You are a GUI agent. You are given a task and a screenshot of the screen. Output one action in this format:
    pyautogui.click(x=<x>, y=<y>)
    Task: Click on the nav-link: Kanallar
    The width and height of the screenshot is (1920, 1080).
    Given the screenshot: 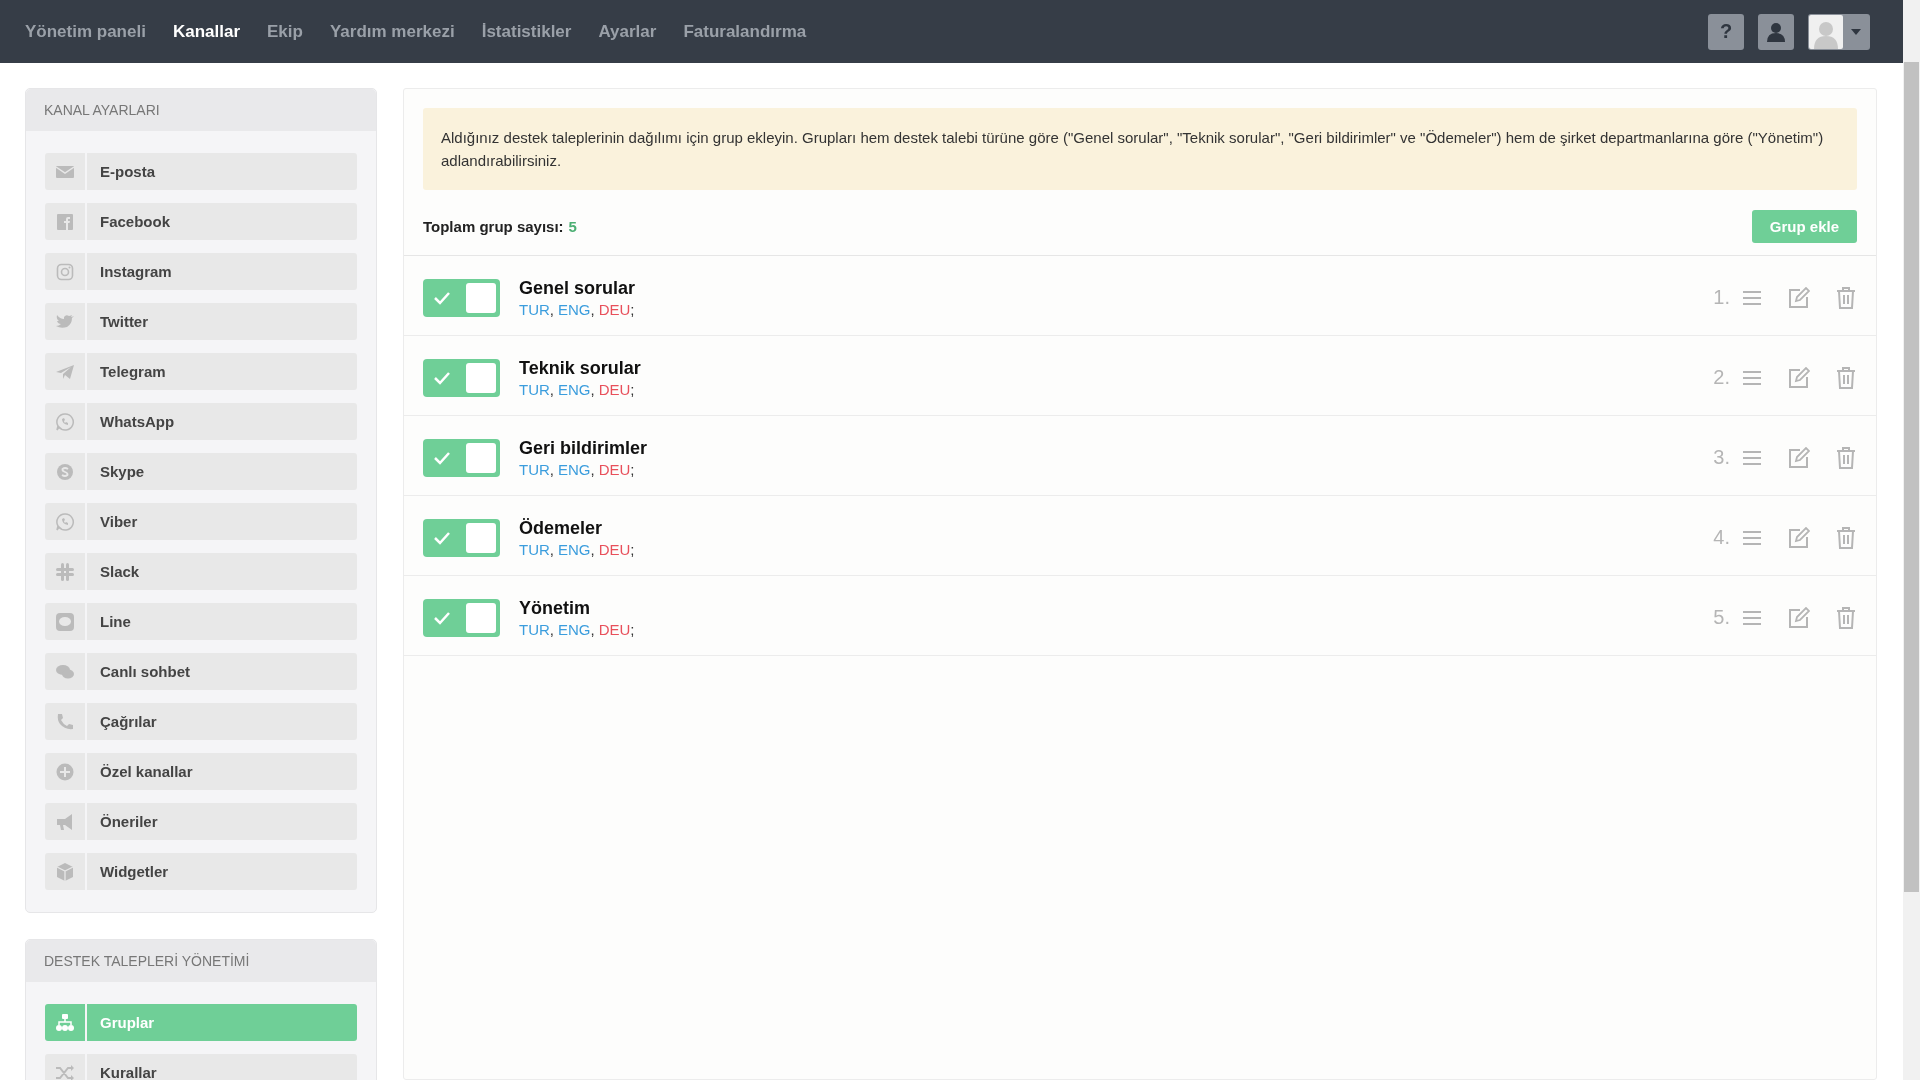 What is the action you would take?
    pyautogui.click(x=206, y=31)
    